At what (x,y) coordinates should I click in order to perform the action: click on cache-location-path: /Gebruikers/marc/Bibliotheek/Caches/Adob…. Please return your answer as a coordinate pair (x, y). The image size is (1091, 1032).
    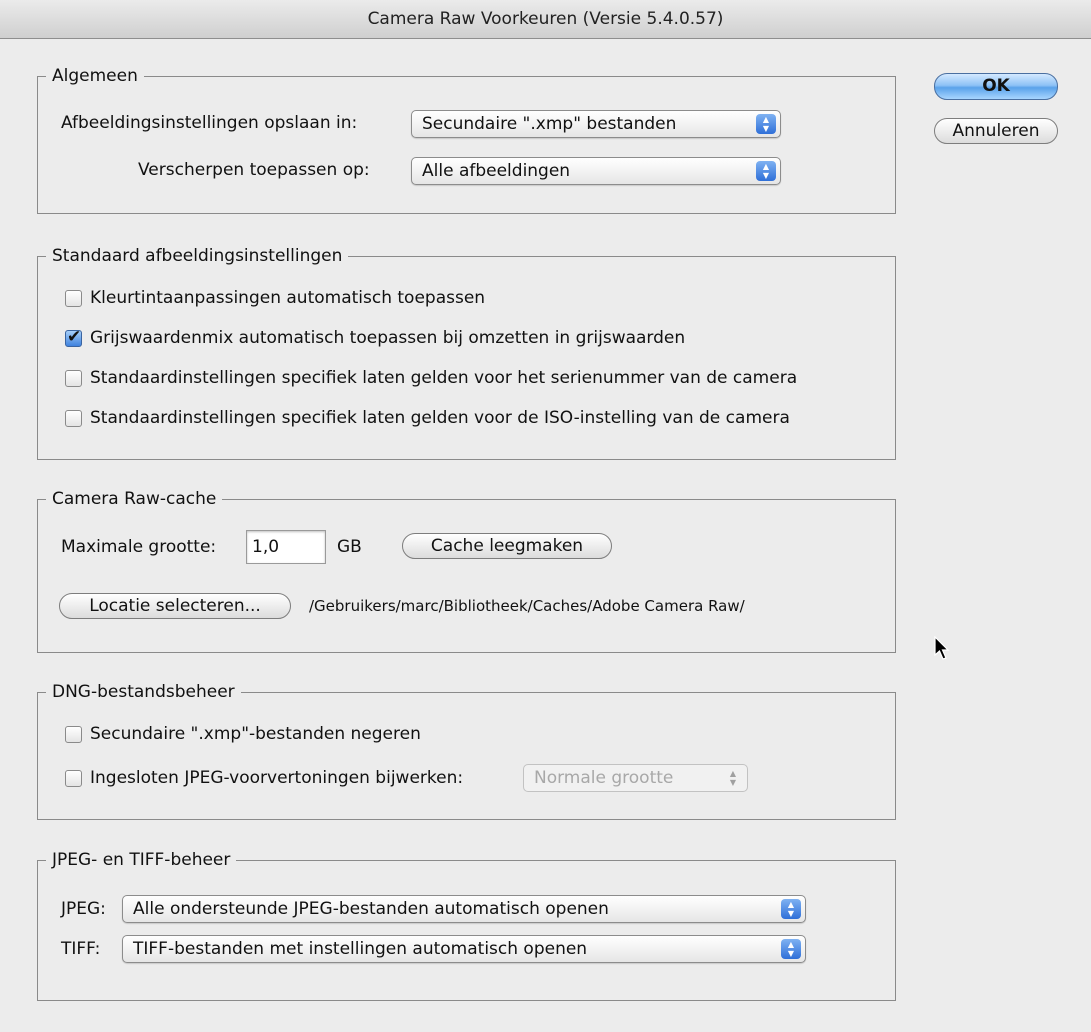
    Looking at the image, I should click on (527, 606).